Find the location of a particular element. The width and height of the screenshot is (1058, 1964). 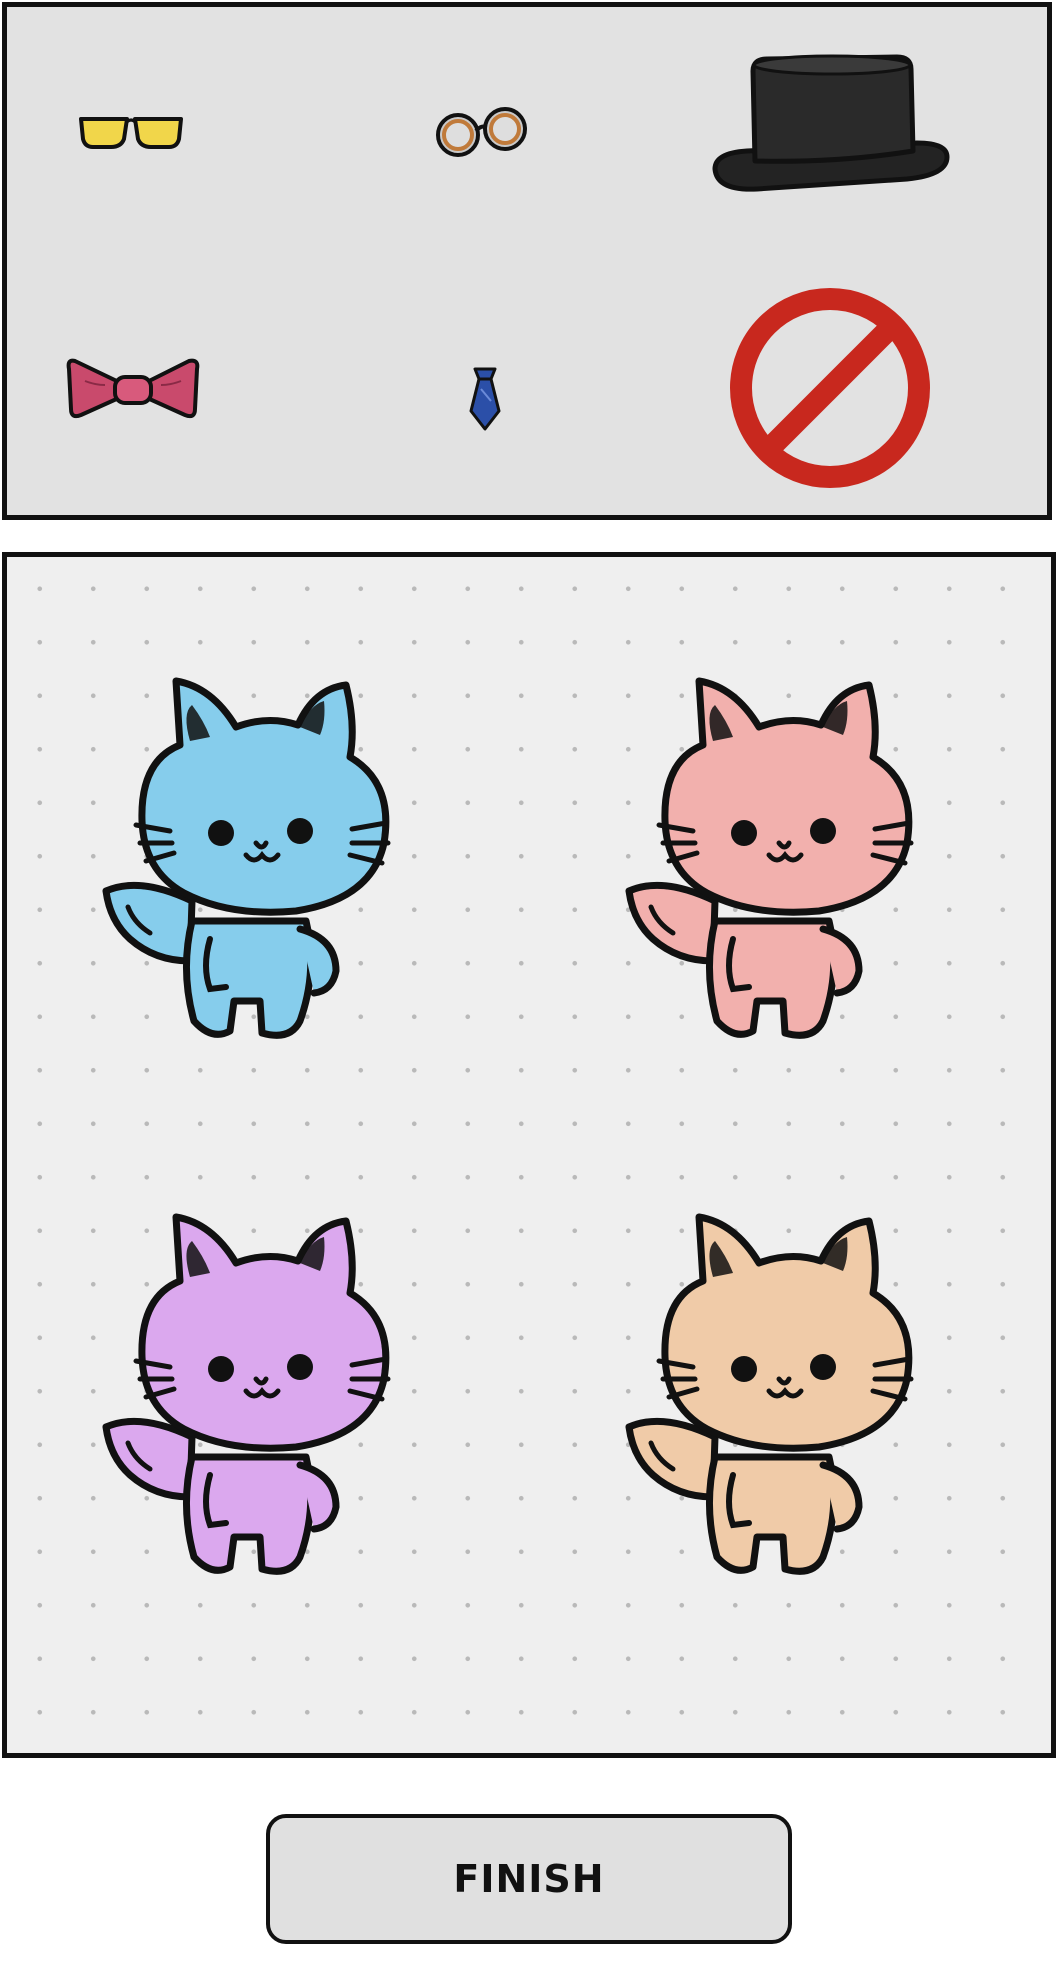

purple-cat-icon is located at coordinates (246, 1394).